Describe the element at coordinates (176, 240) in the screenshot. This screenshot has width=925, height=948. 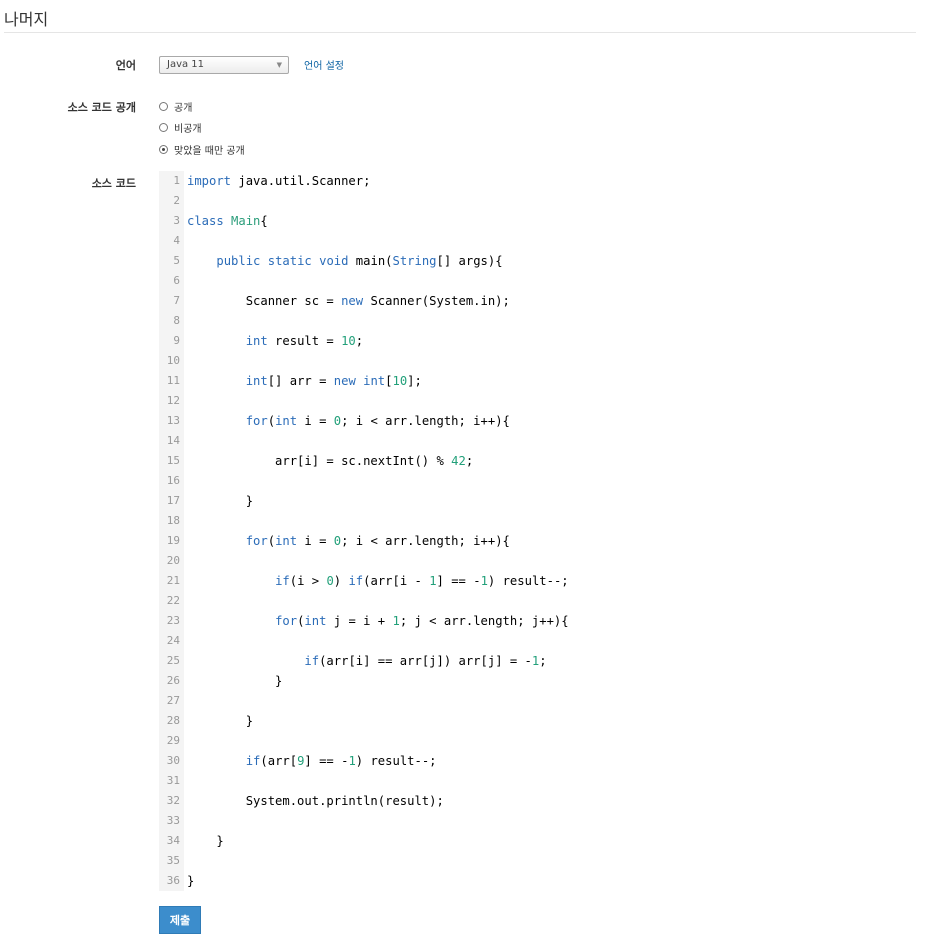
I see `line-number: 4` at that location.